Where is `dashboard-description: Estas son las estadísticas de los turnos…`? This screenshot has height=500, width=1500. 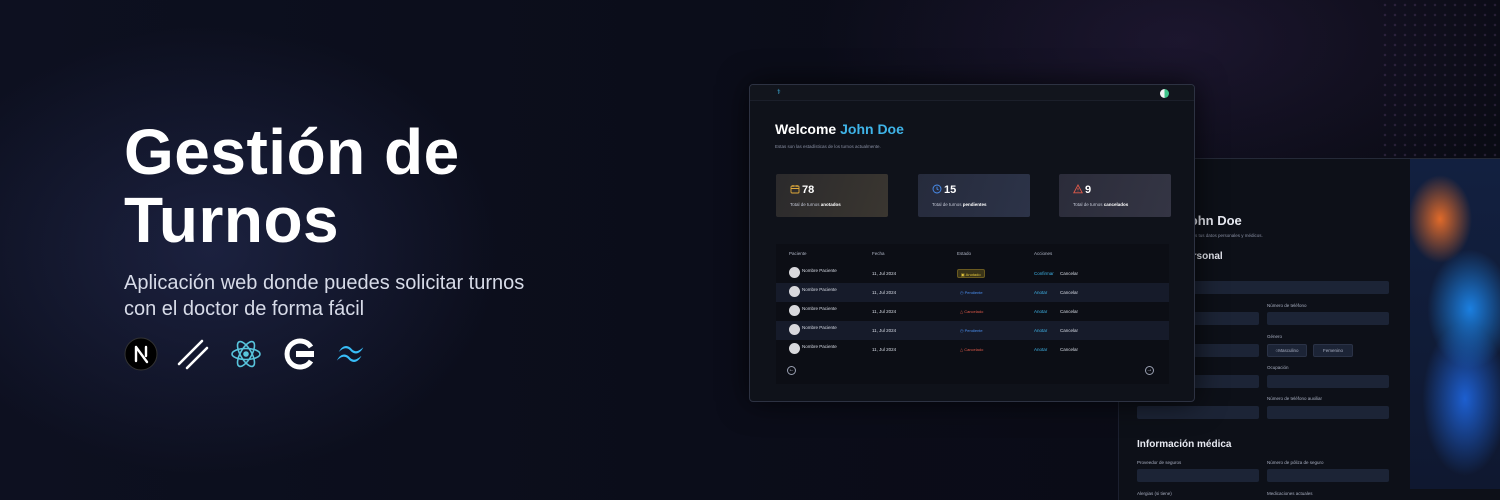
dashboard-description: Estas son las estadísticas de los turnos… is located at coordinates (828, 146).